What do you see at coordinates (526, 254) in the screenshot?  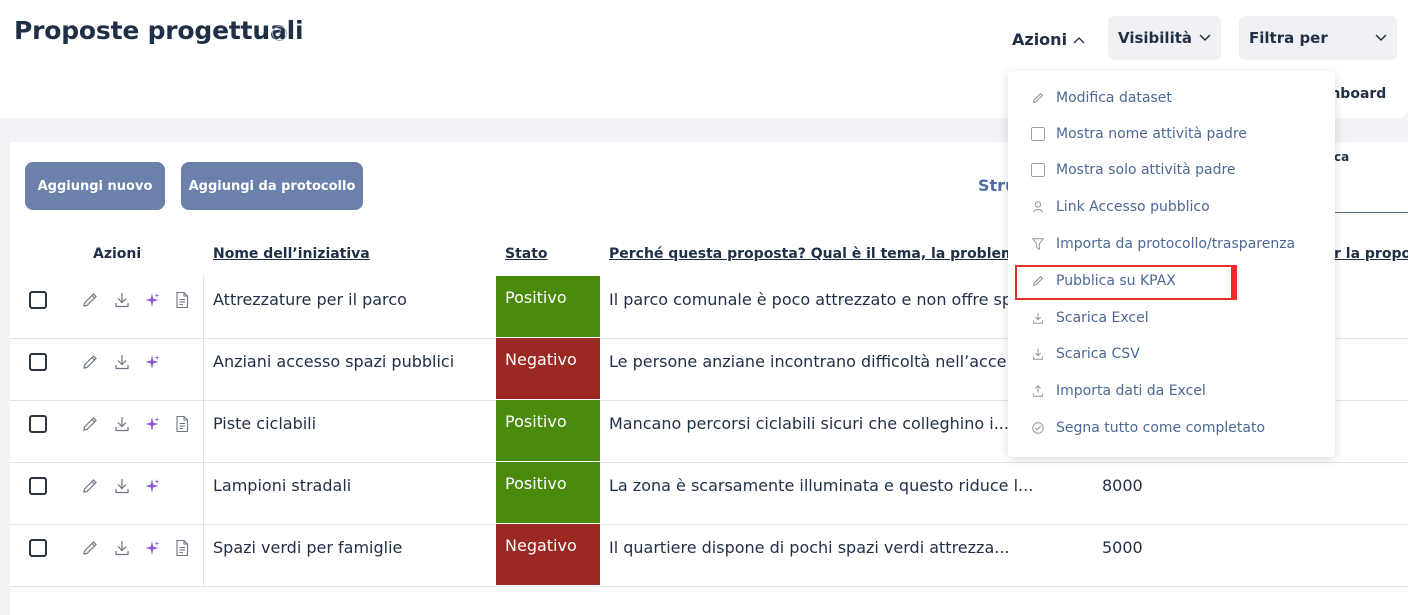 I see `col-header-stato: Stato` at bounding box center [526, 254].